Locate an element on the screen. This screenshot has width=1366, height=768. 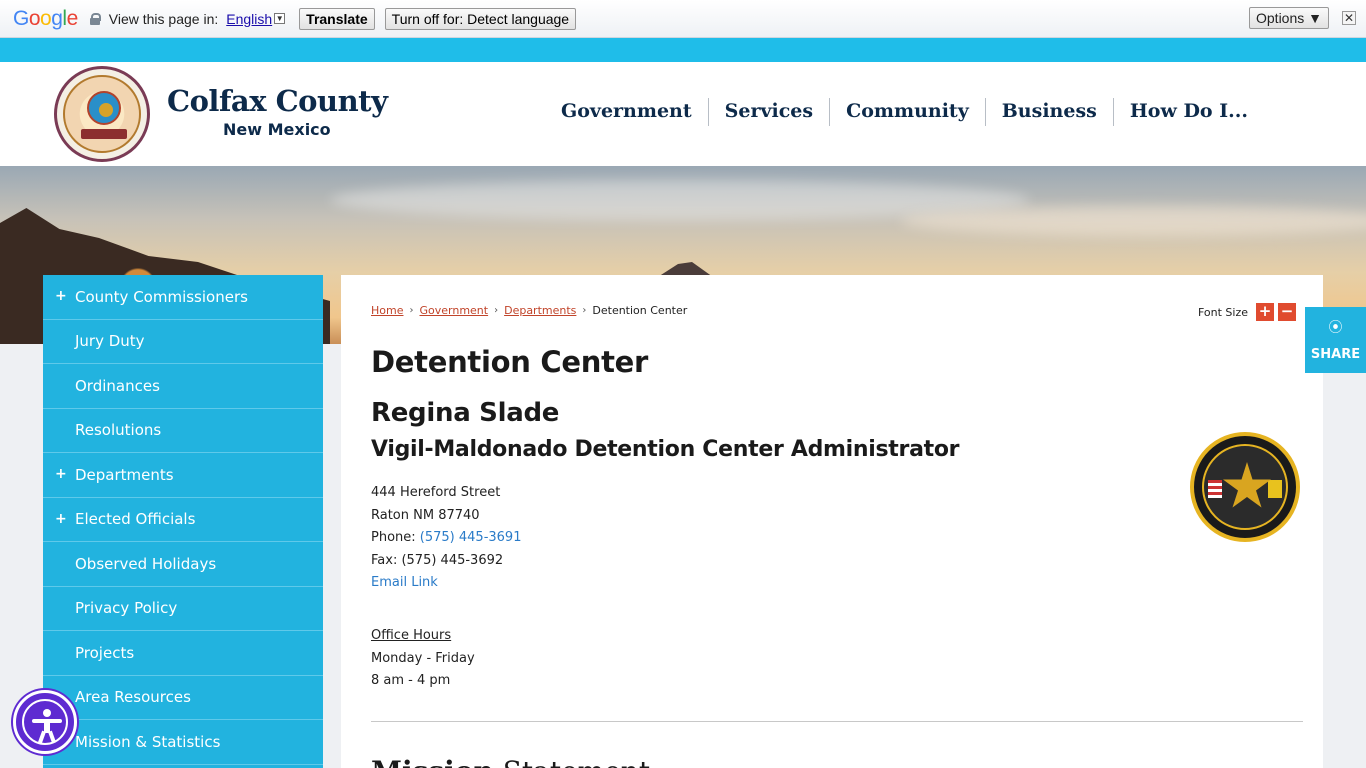
sidebar-item-ordinances: Ordinances is located at coordinates (183, 386).